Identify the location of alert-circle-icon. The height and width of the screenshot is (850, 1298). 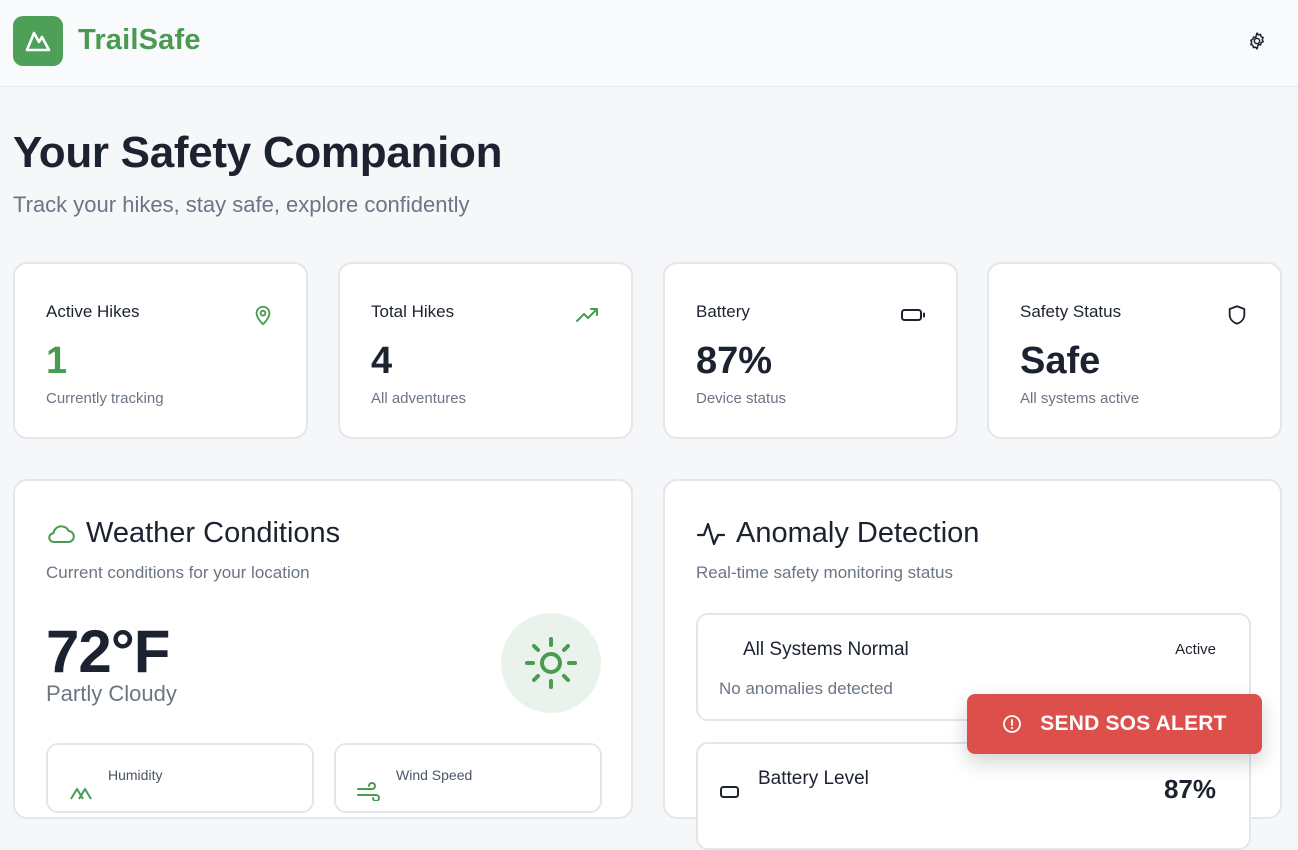
(1012, 724).